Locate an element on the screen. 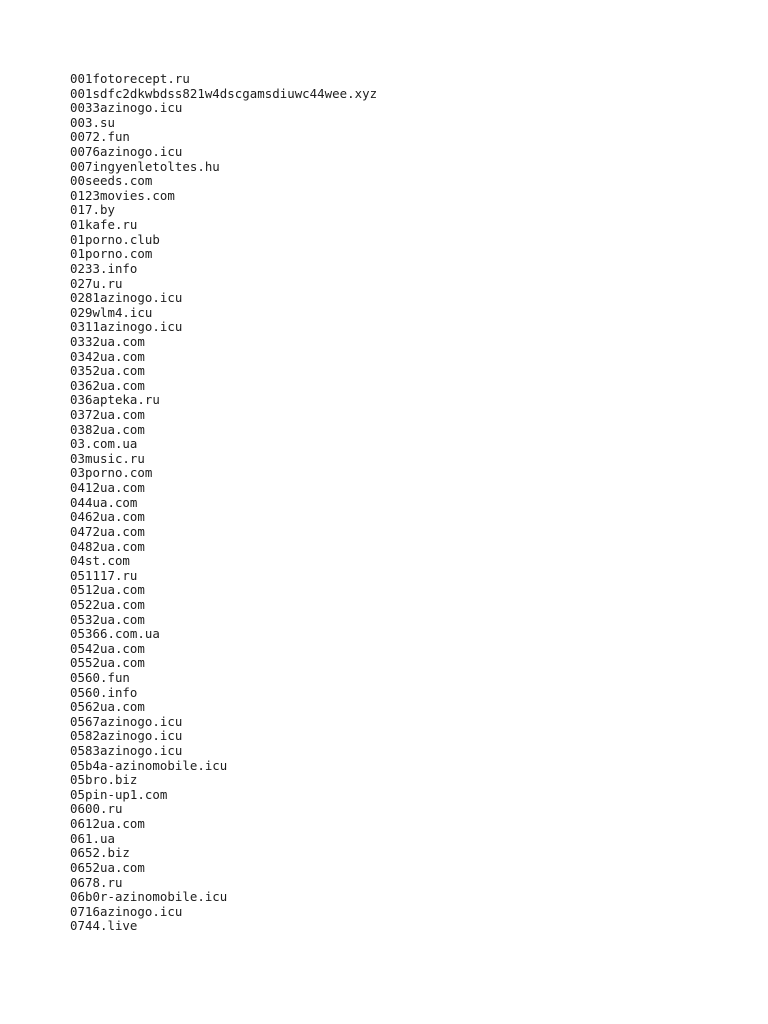  domain-list-item: 0552ua.com is located at coordinates (107, 663).